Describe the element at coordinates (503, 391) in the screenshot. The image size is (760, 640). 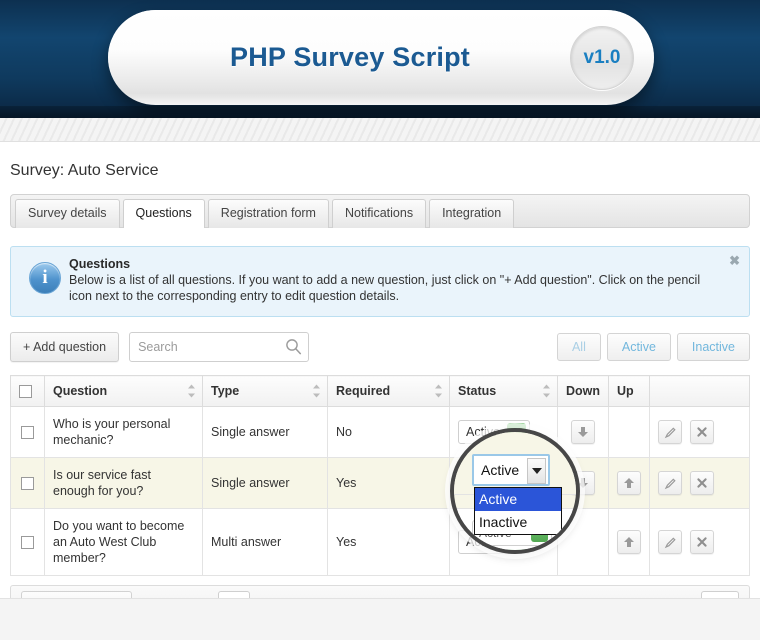
I see `header-status: Status` at that location.